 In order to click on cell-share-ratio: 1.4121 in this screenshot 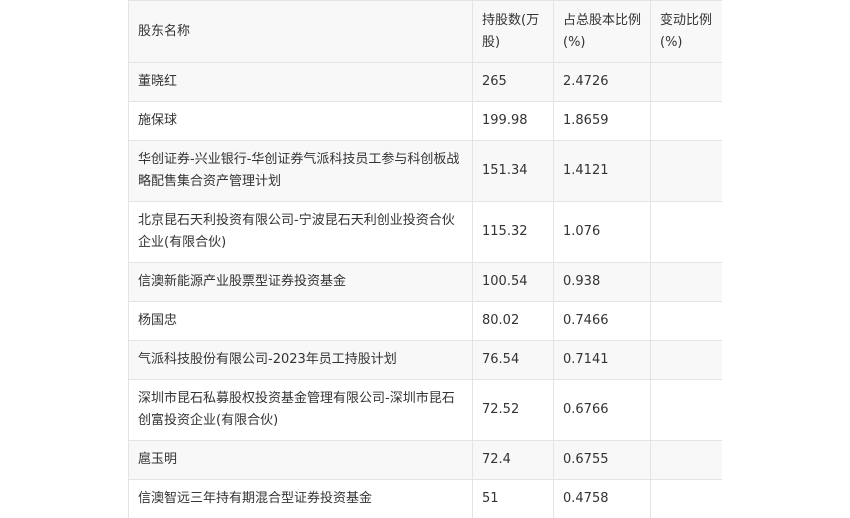, I will do `click(602, 171)`.